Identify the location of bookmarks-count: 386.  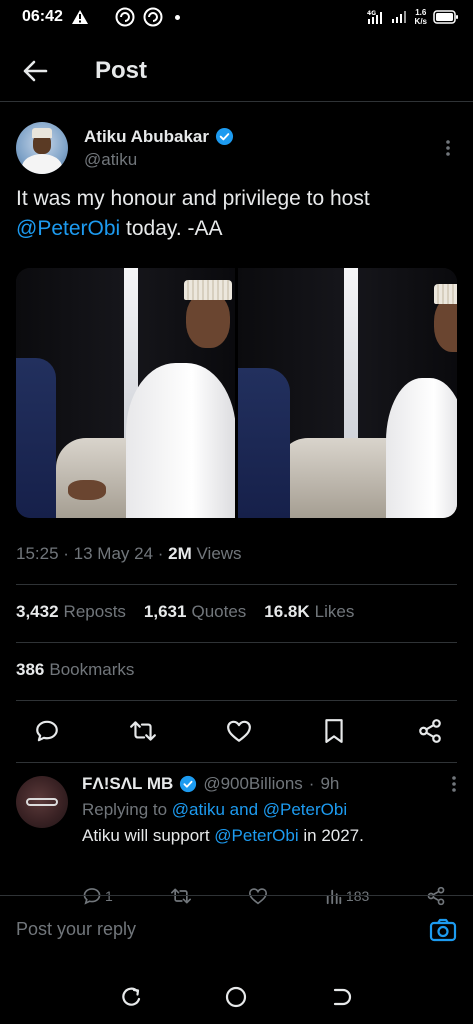
(30, 669).